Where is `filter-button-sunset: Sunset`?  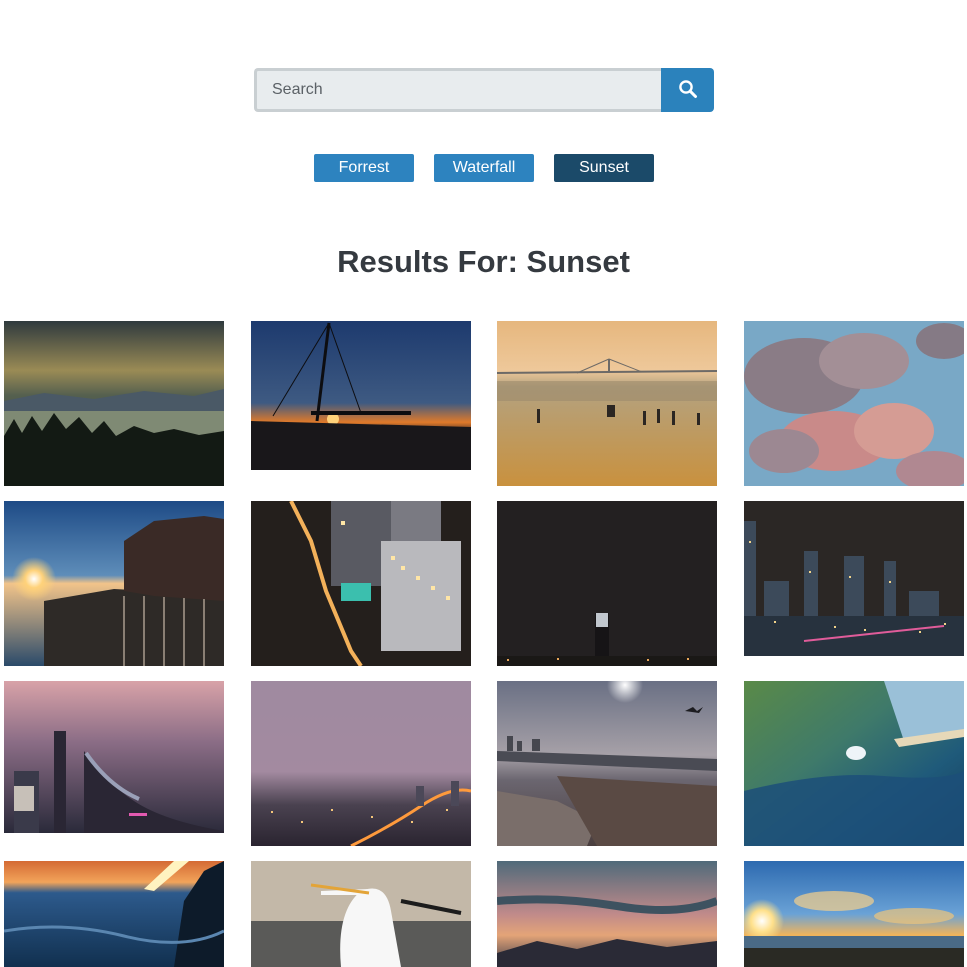 filter-button-sunset: Sunset is located at coordinates (604, 168).